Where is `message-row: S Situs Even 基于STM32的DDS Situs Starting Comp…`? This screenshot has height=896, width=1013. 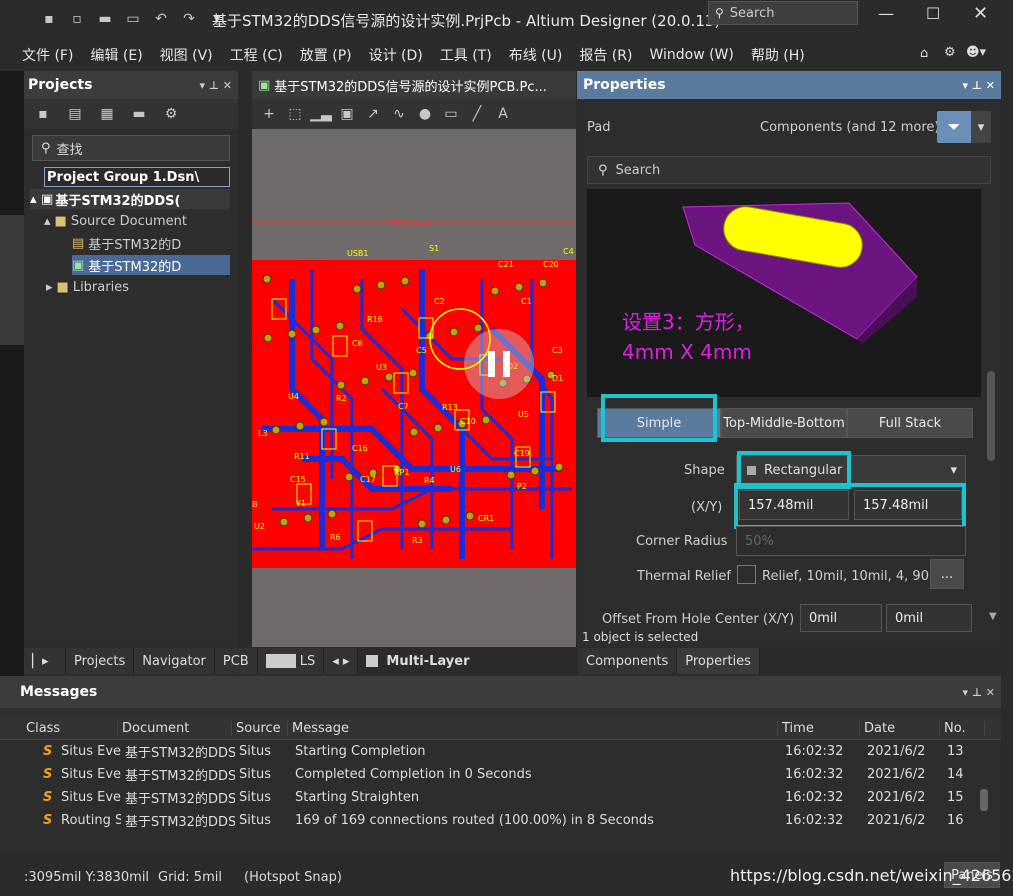 message-row: S Situs Even 基于STM32的DDS Situs Starting Comp… is located at coordinates (500, 751).